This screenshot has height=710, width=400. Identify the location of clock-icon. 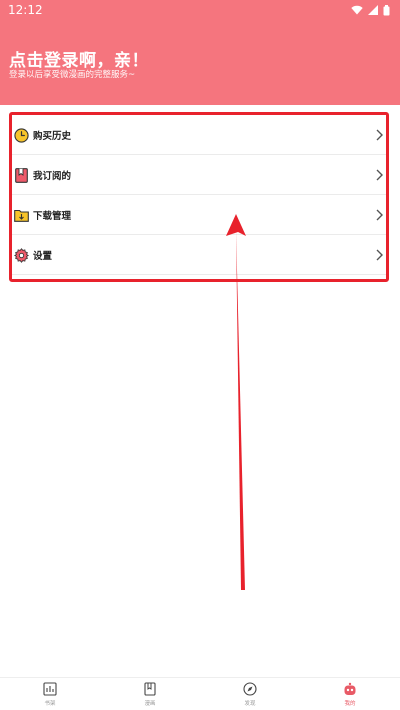
(21, 135).